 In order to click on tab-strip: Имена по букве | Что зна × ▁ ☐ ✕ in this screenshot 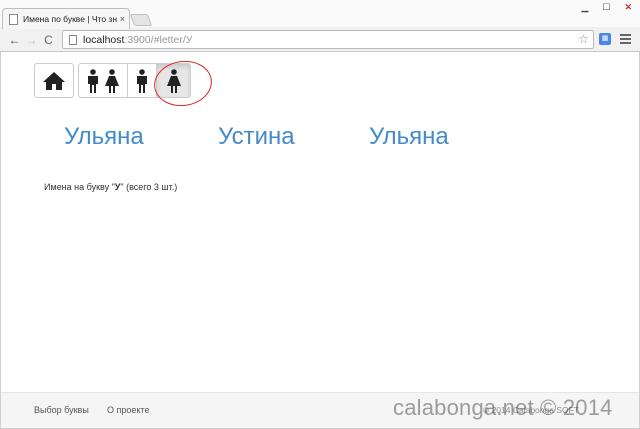, I will do `click(320, 14)`.